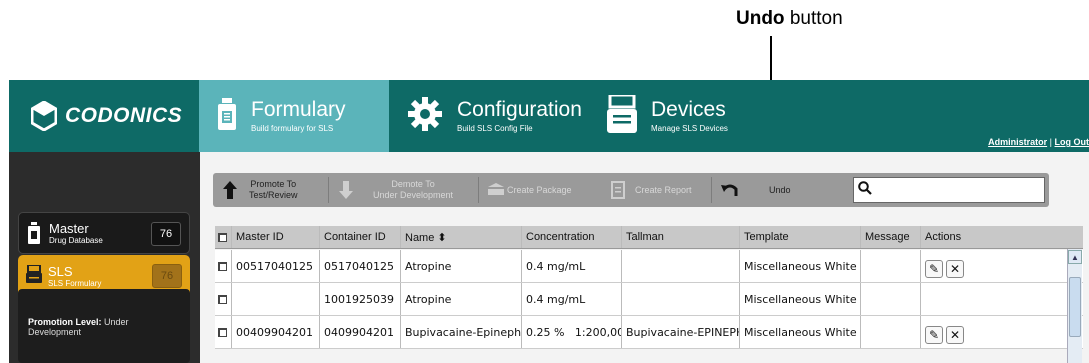 This screenshot has height=363, width=1089. Describe the element at coordinates (273, 195) in the screenshot. I see `promote-line2: Test/Review` at that location.